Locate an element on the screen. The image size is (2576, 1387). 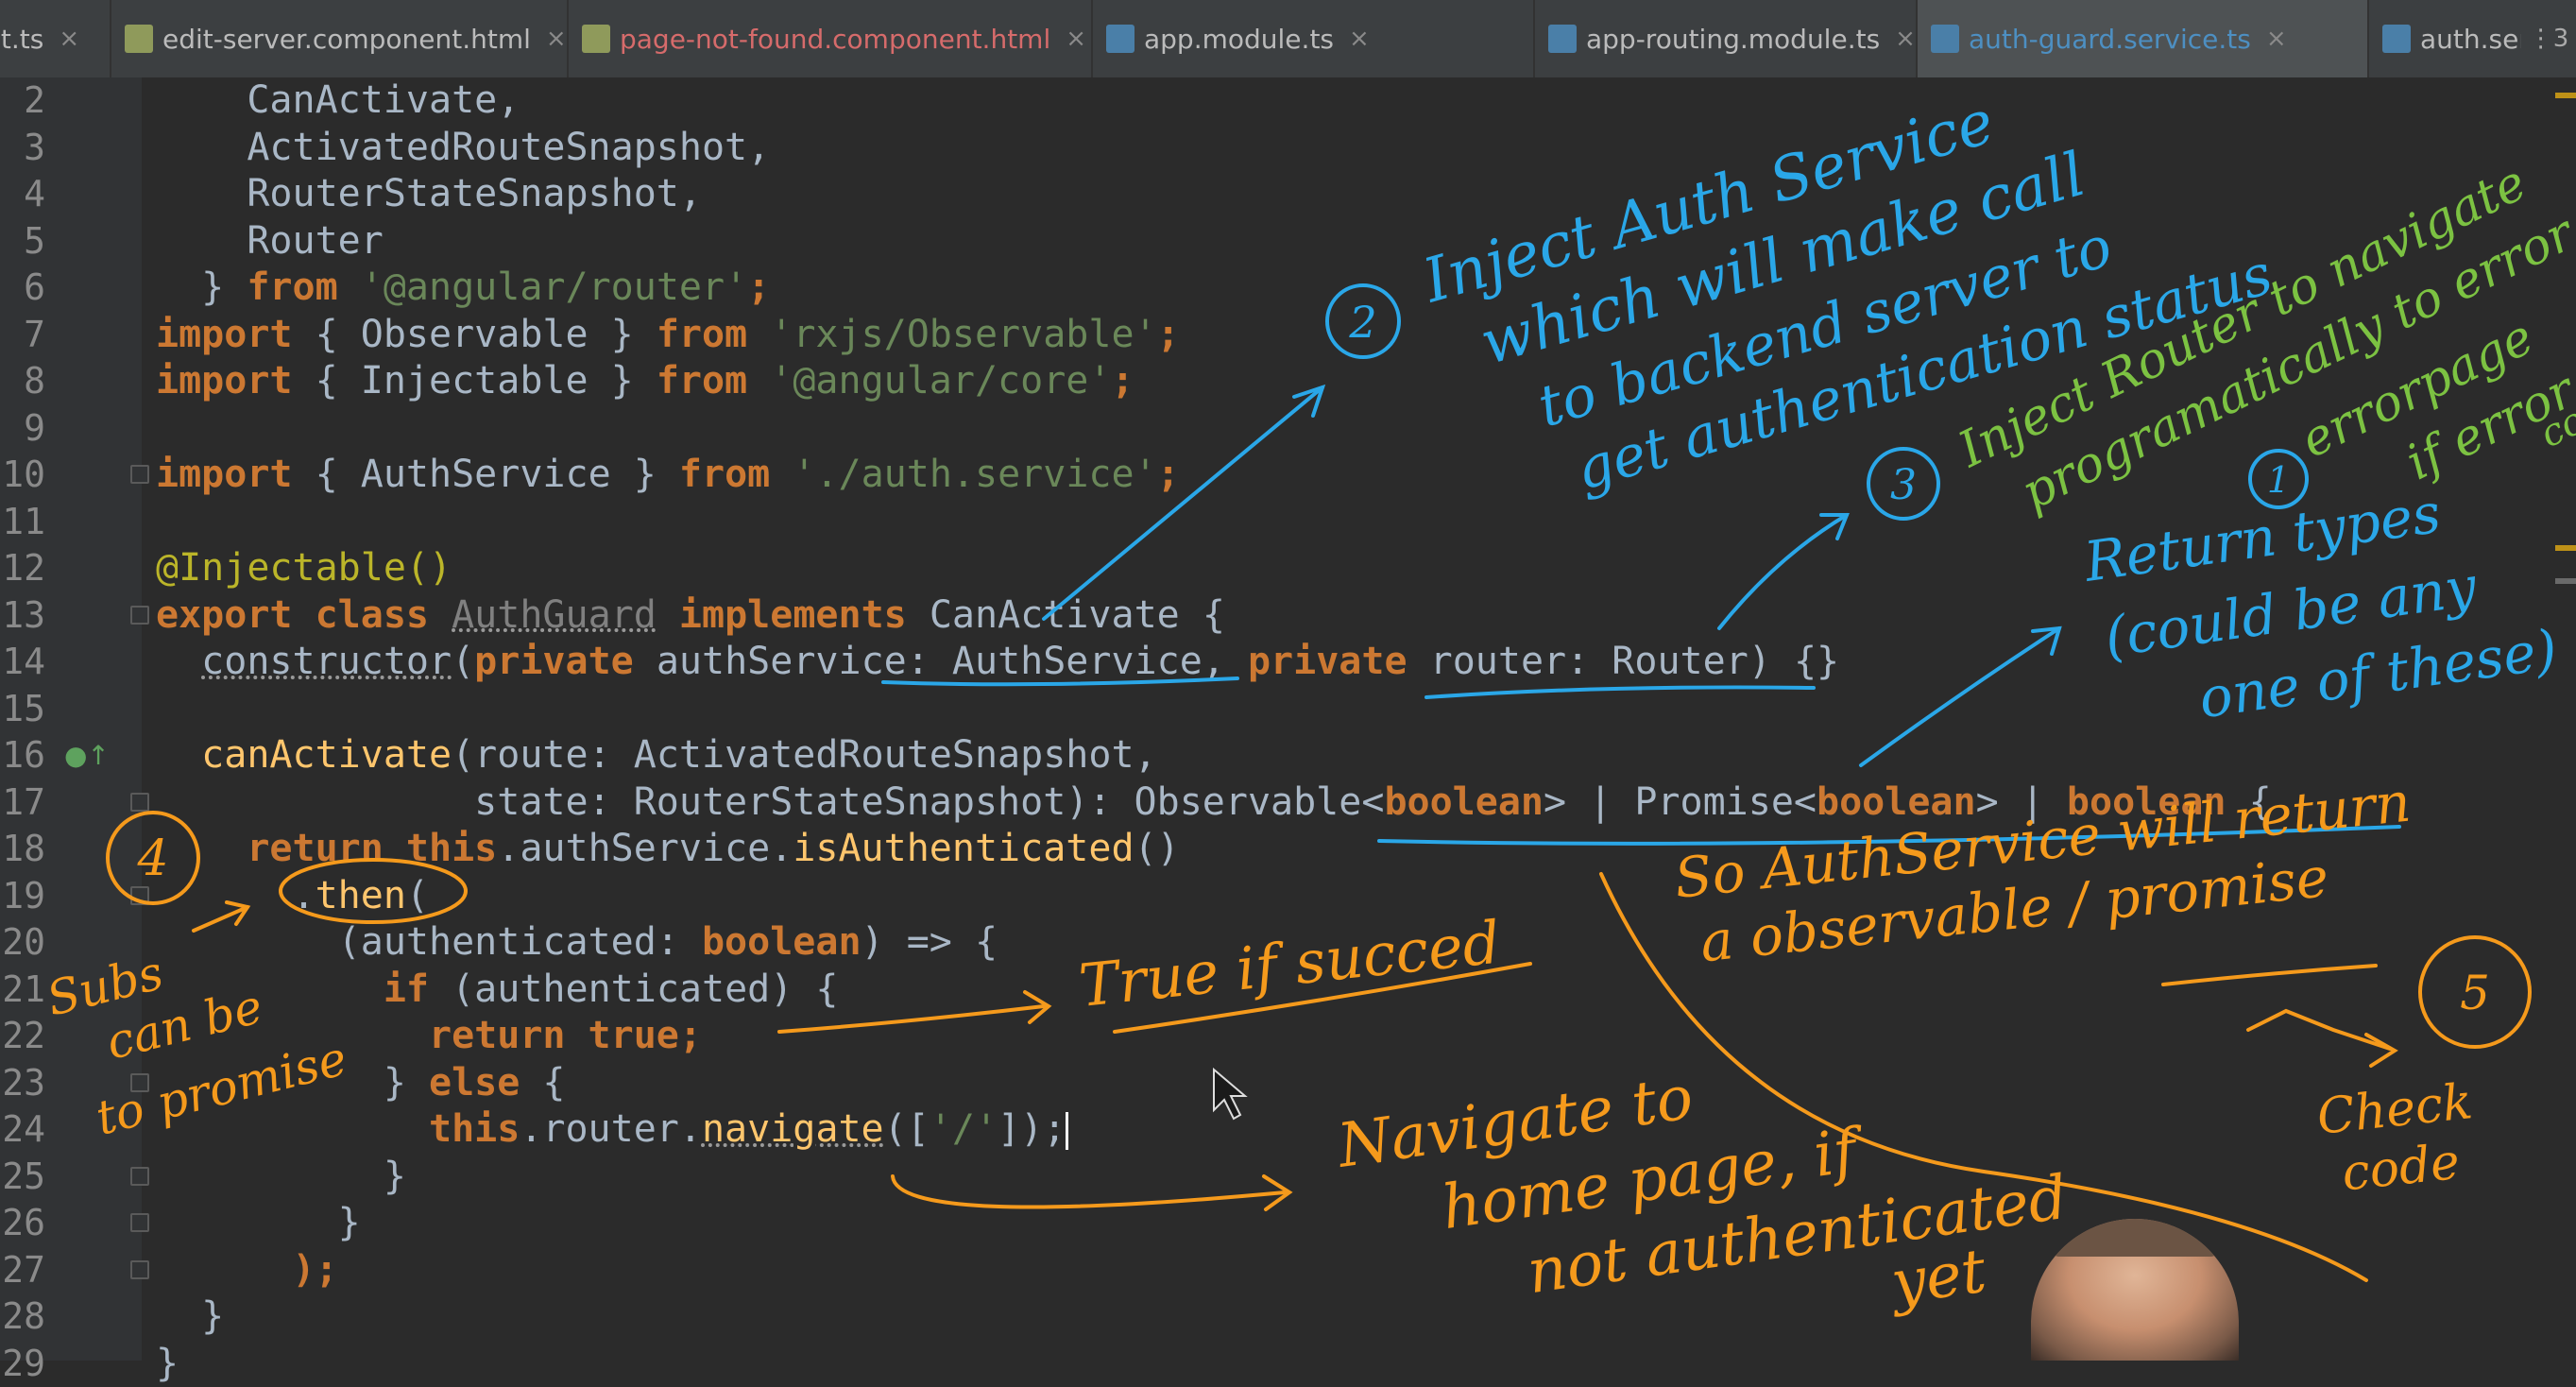
code-token: then is located at coordinates (361, 895).